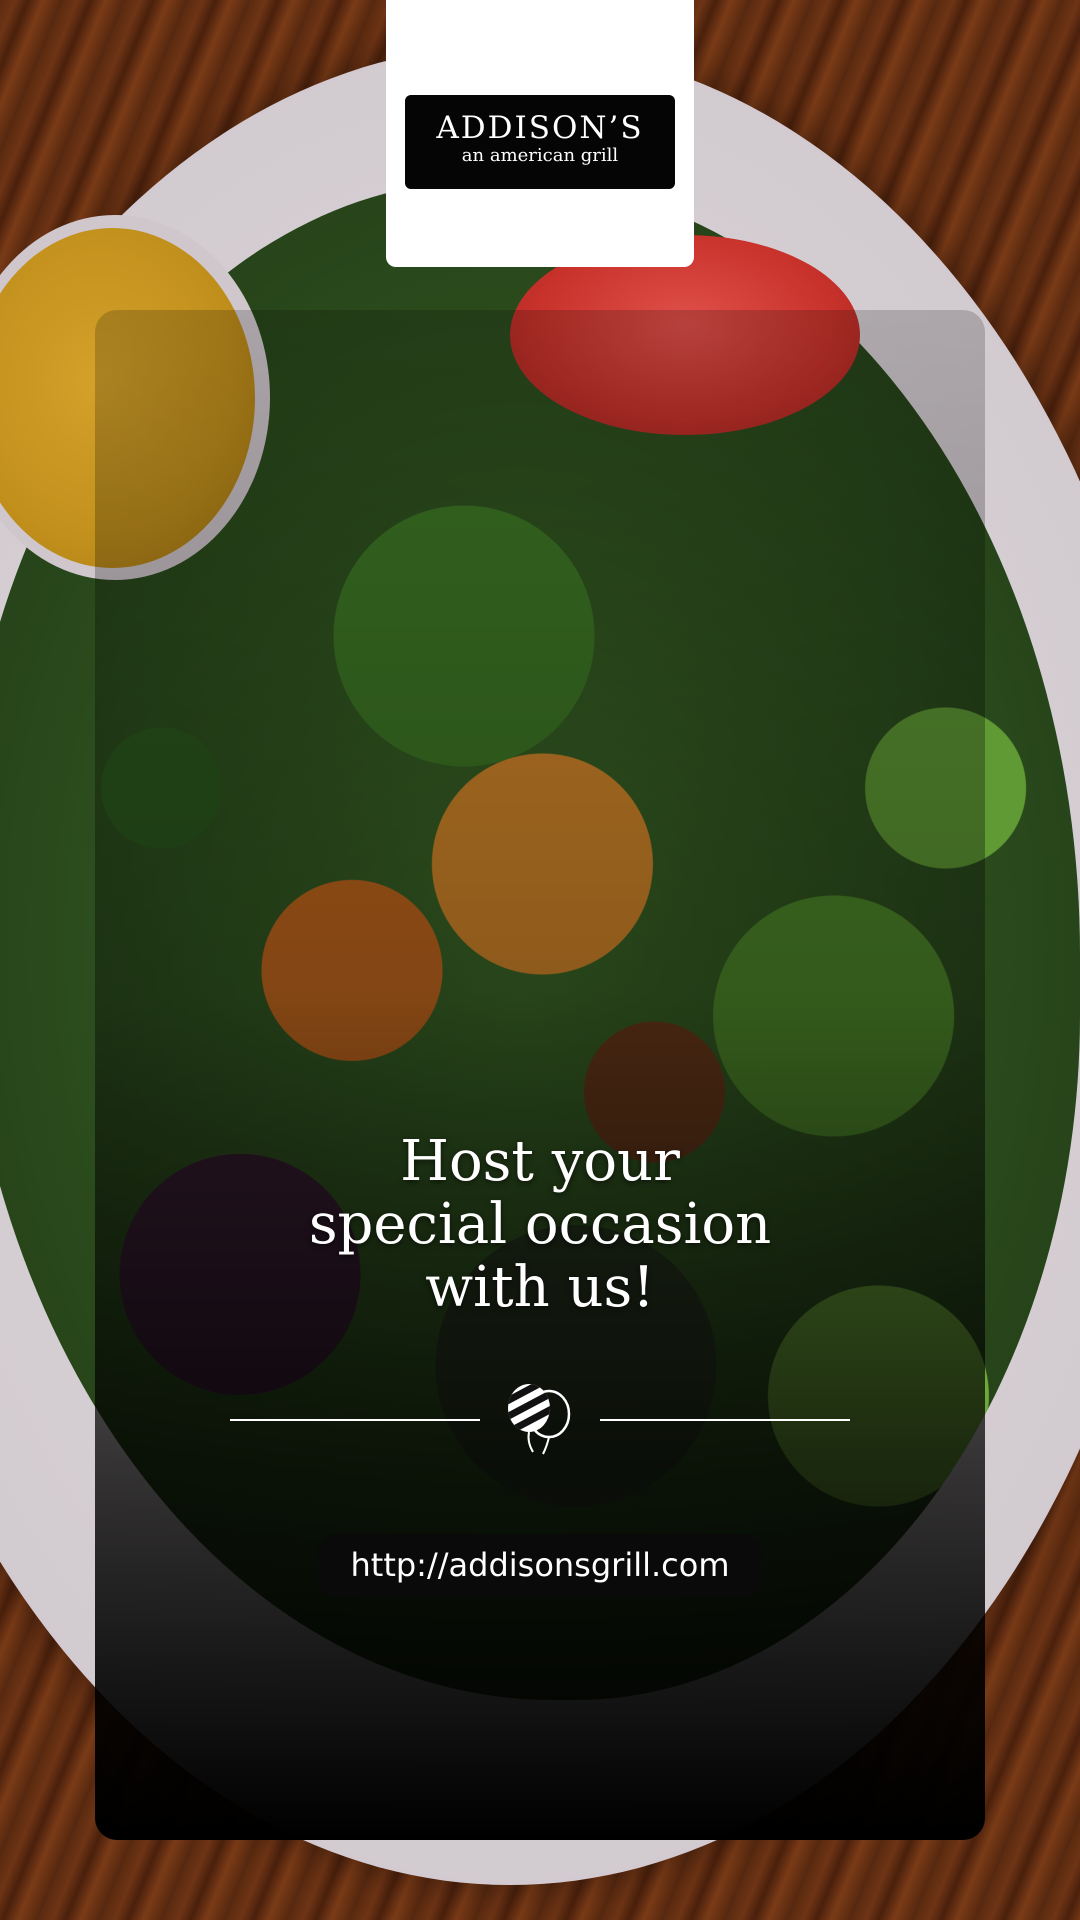 The width and height of the screenshot is (1080, 1920). I want to click on headline-line-3: with us!, so click(540, 1287).